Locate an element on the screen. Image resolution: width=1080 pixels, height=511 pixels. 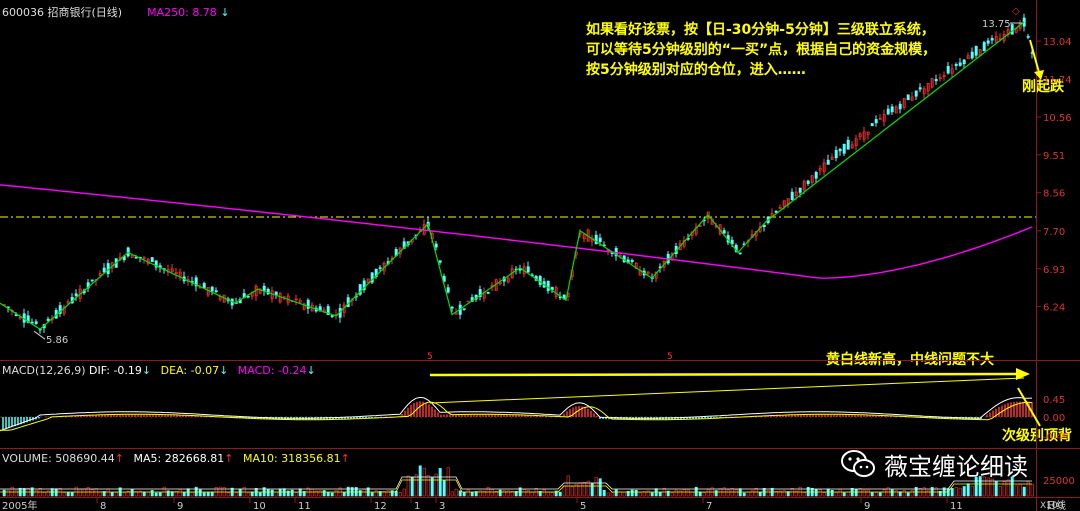
macd-tick-label: -0.45 is located at coordinates (1056, 437).